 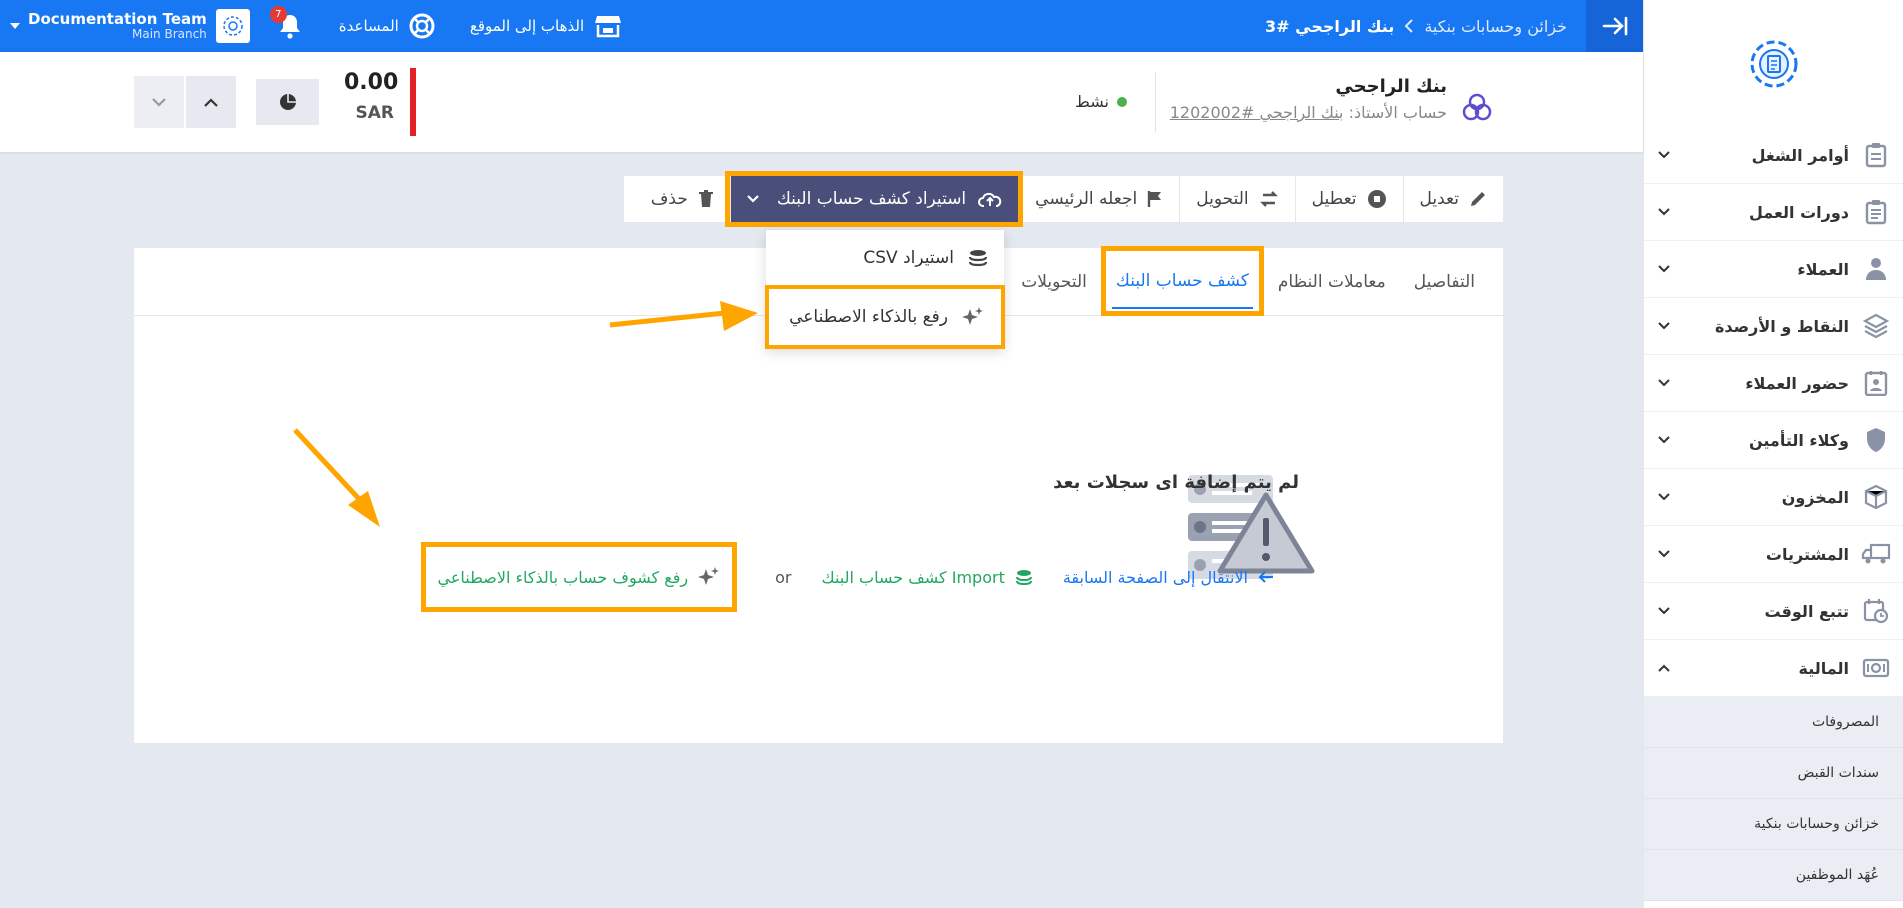 I want to click on sparkles-icon, so click(x=972, y=316).